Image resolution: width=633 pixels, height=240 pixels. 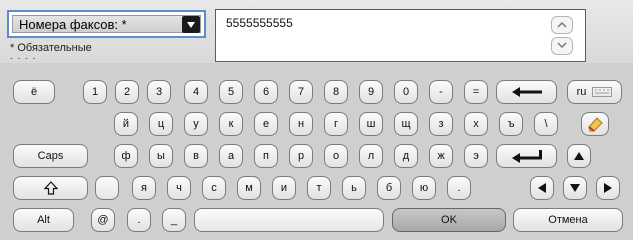 I want to click on arrow-up-key, so click(x=579, y=156).